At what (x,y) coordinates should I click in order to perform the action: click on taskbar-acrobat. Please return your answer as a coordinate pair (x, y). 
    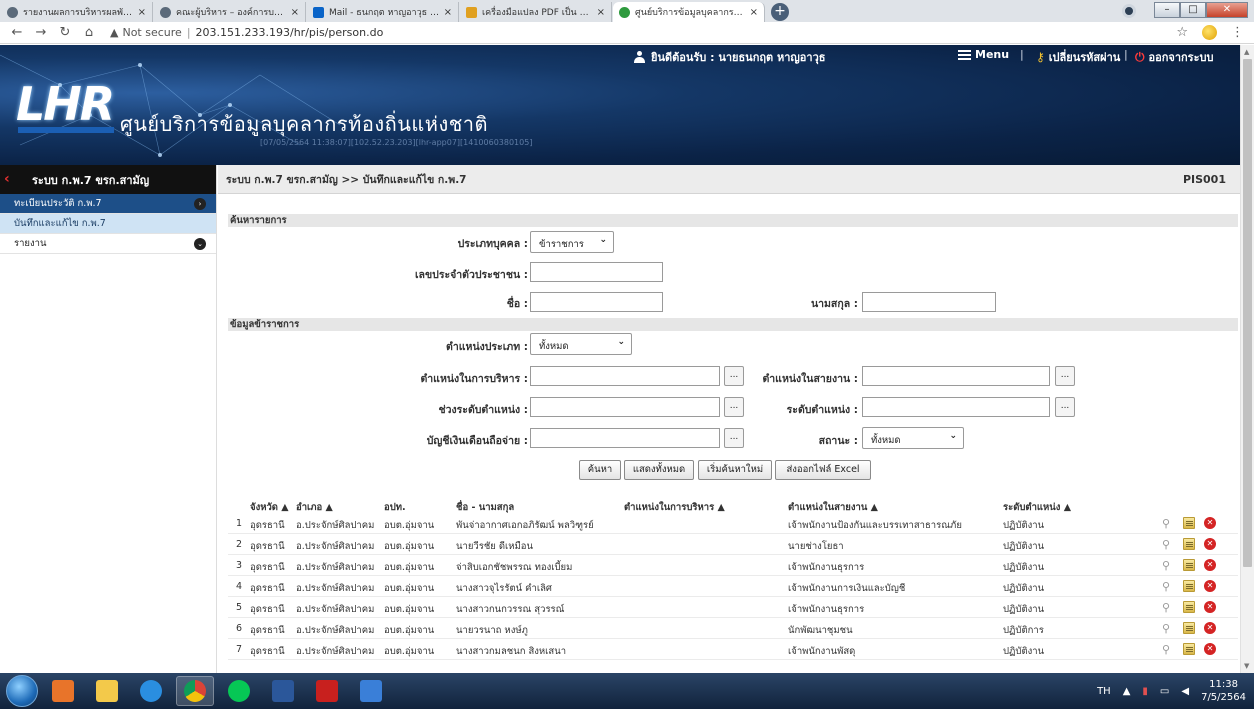
    Looking at the image, I should click on (327, 691).